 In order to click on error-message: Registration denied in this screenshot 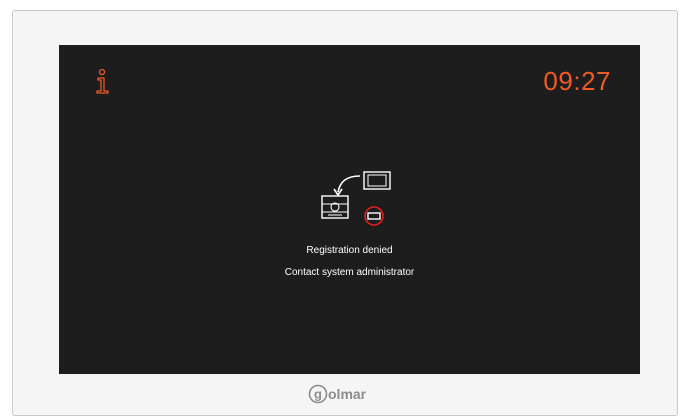, I will do `click(349, 250)`.